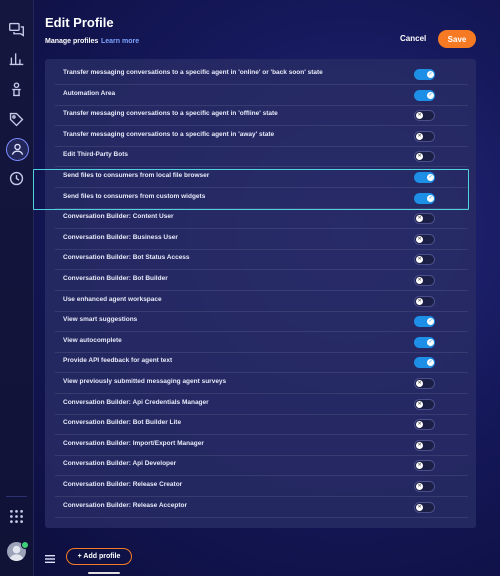 Image resolution: width=500 pixels, height=576 pixels. Describe the element at coordinates (261, 219) in the screenshot. I see `permission-row: Conversation Builder: Content User ✕` at that location.